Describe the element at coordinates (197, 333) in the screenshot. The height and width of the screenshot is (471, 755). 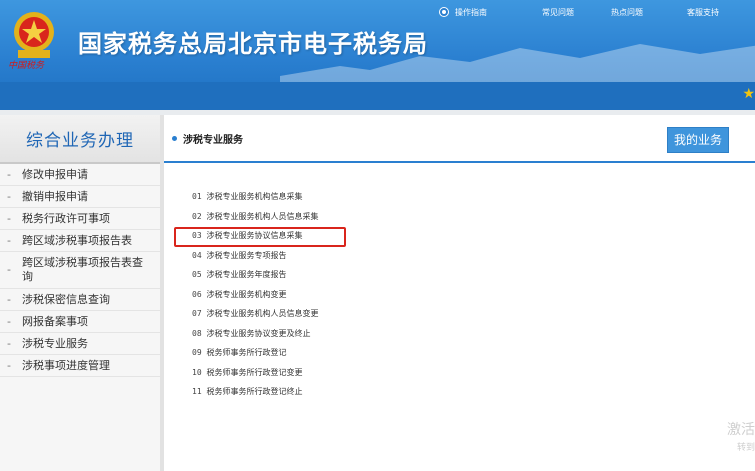
I see `item-number: 08` at that location.